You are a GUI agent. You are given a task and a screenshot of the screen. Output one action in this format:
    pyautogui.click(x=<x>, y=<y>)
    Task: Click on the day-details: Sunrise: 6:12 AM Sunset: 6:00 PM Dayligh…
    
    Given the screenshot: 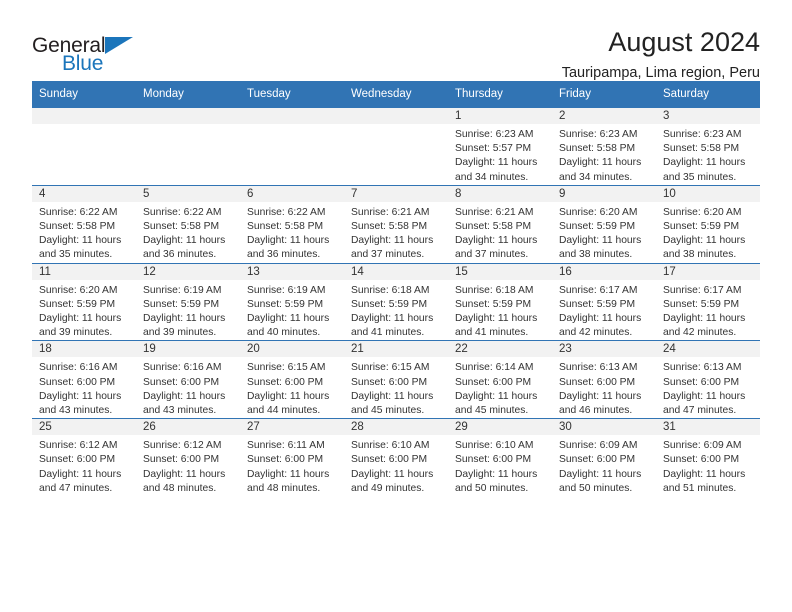 What is the action you would take?
    pyautogui.click(x=84, y=465)
    